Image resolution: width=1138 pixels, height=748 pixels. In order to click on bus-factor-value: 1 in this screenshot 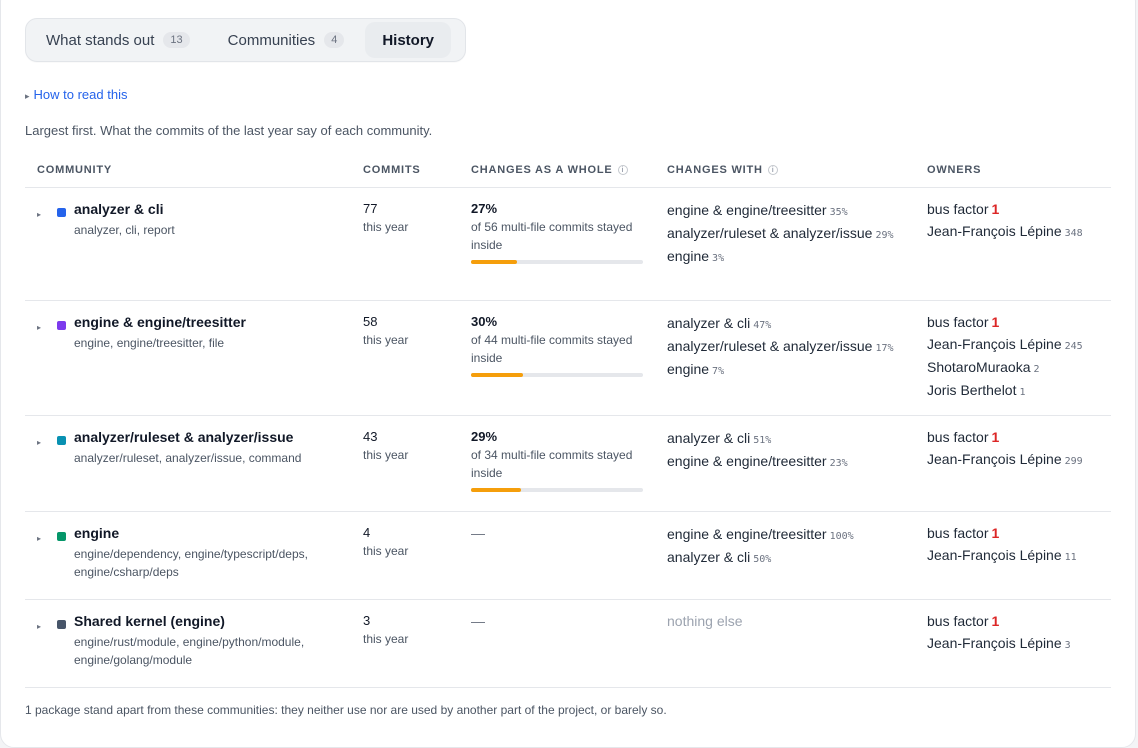, I will do `click(995, 208)`.